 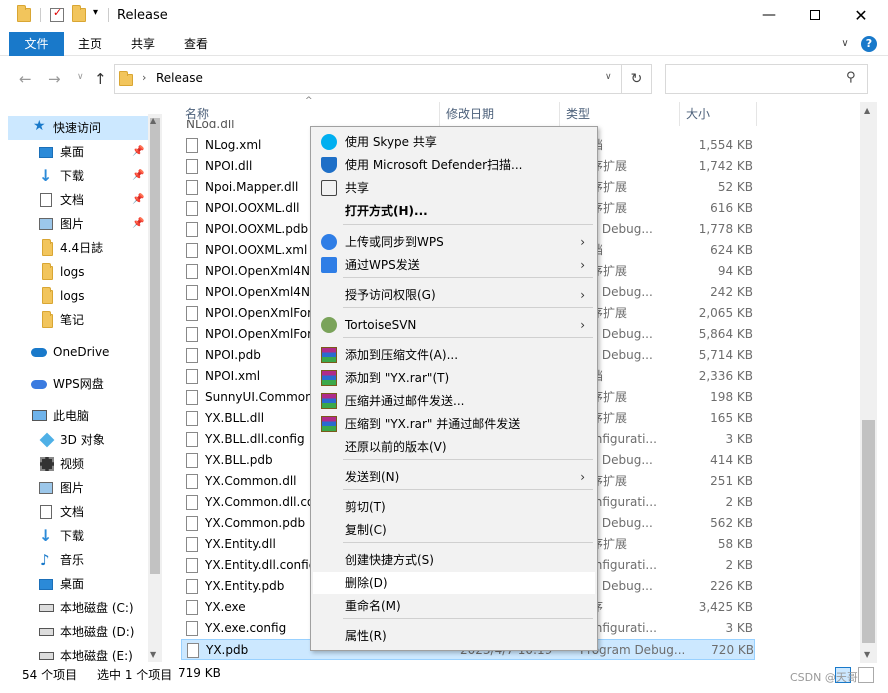 What do you see at coordinates (454, 507) in the screenshot?
I see `menu-item: 剪切(T)` at bounding box center [454, 507].